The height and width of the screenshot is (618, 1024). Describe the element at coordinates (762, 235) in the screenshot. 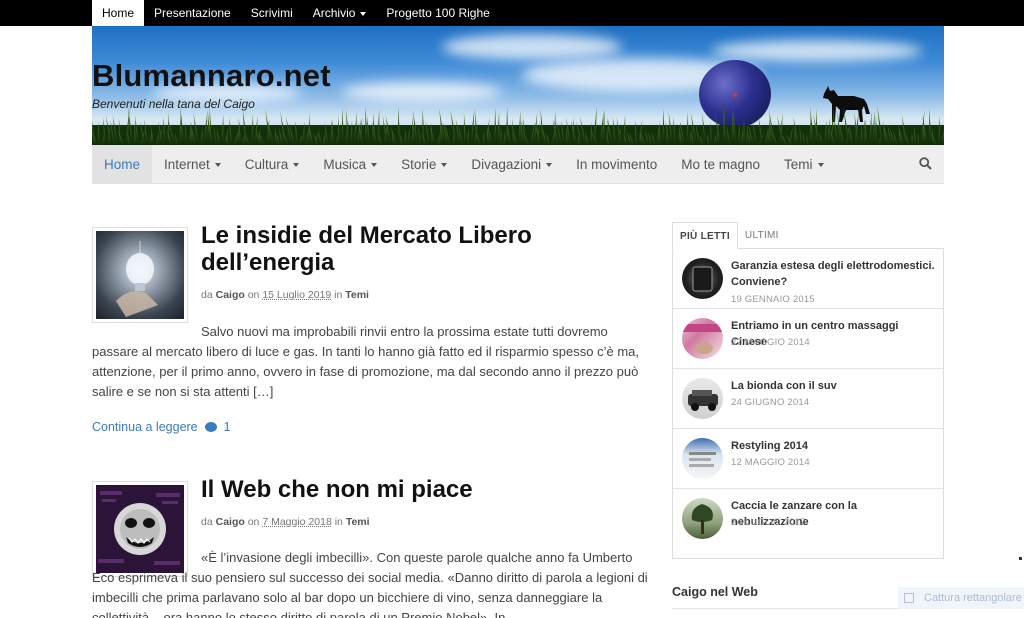

I see `tab-ultimi: ULTIMI` at that location.